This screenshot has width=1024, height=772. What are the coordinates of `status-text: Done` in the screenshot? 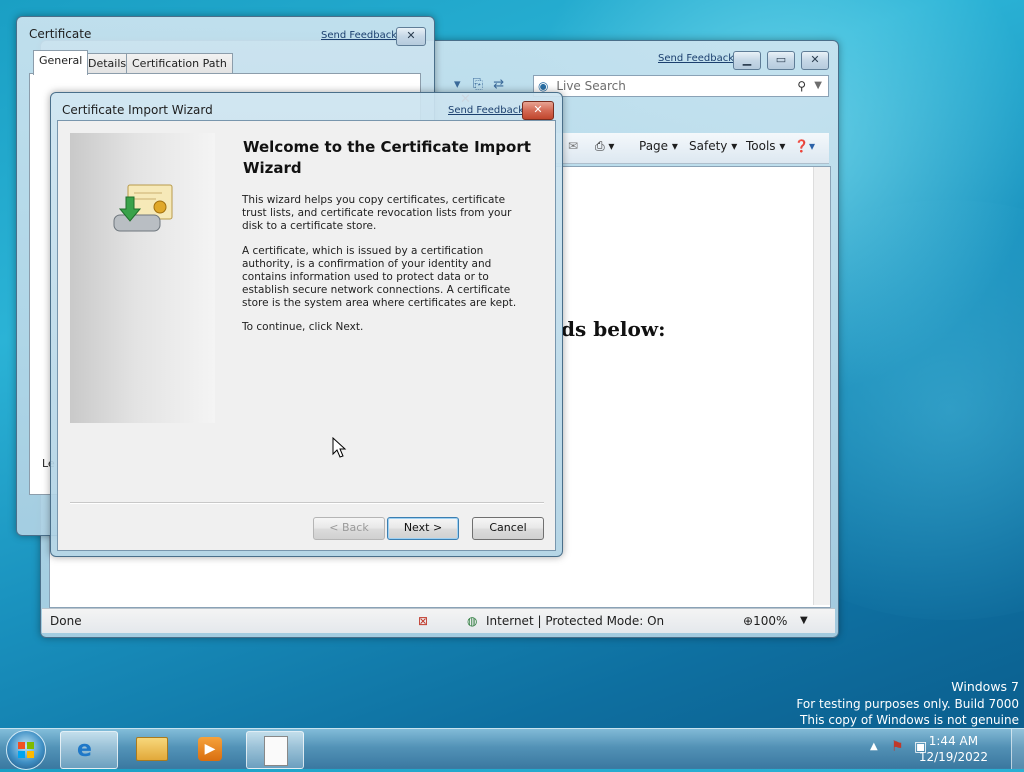 It's located at (66, 621).